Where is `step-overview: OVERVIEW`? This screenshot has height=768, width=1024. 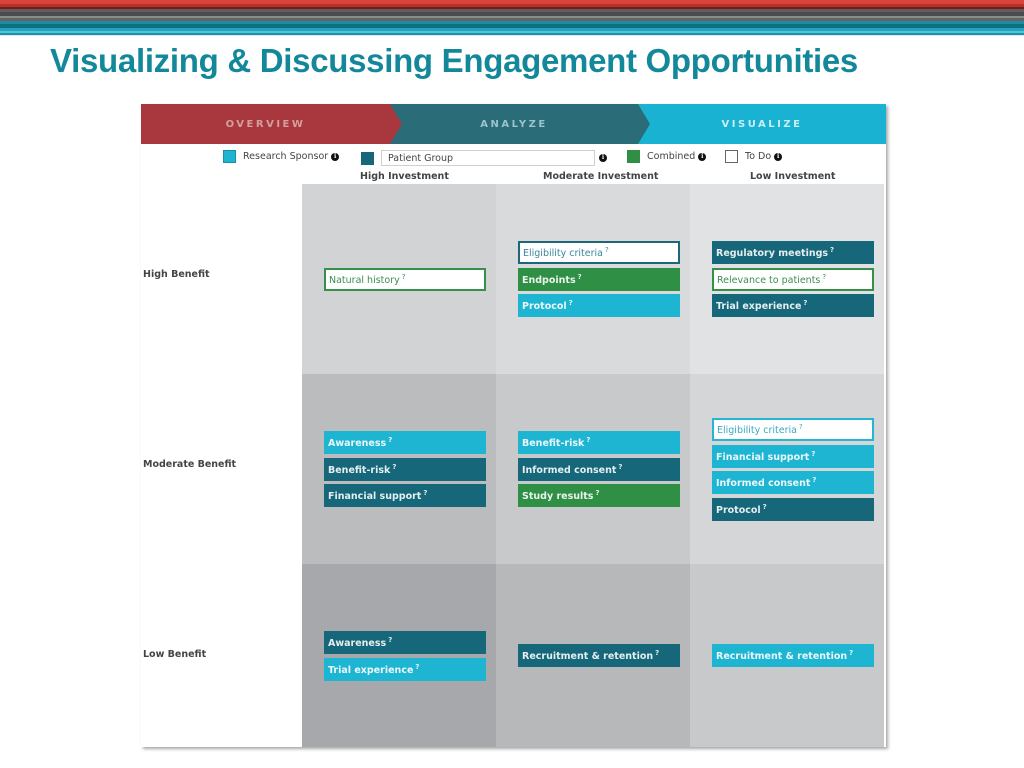
step-overview: OVERVIEW is located at coordinates (265, 124).